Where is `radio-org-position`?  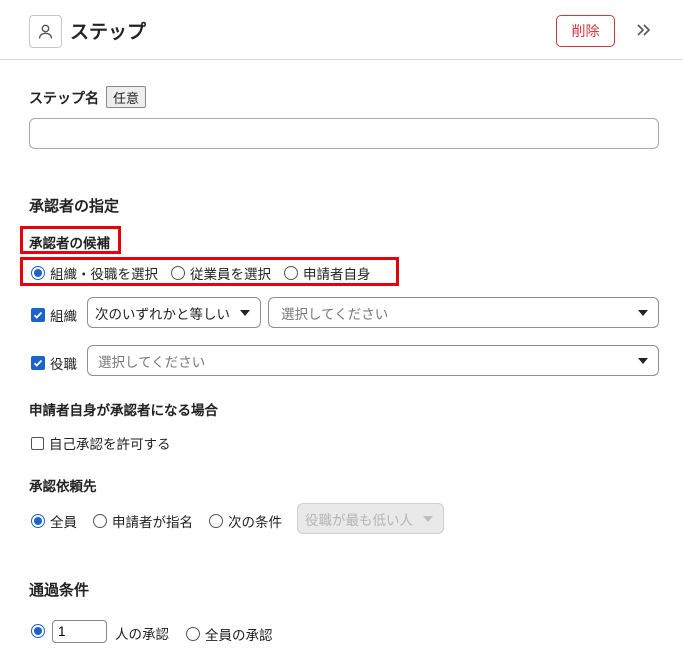
radio-org-position is located at coordinates (38, 273).